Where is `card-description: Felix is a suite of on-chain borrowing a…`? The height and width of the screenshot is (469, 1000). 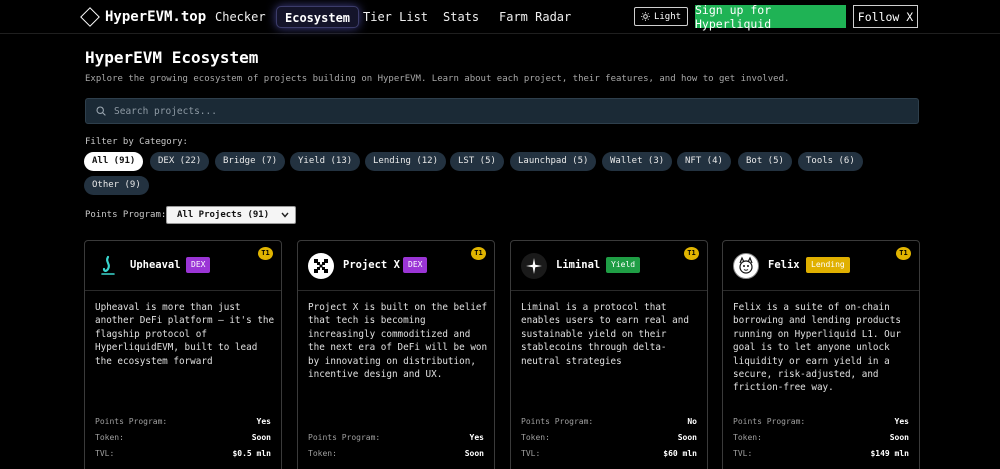 card-description: Felix is a suite of on-chain borrowing a… is located at coordinates (817, 348).